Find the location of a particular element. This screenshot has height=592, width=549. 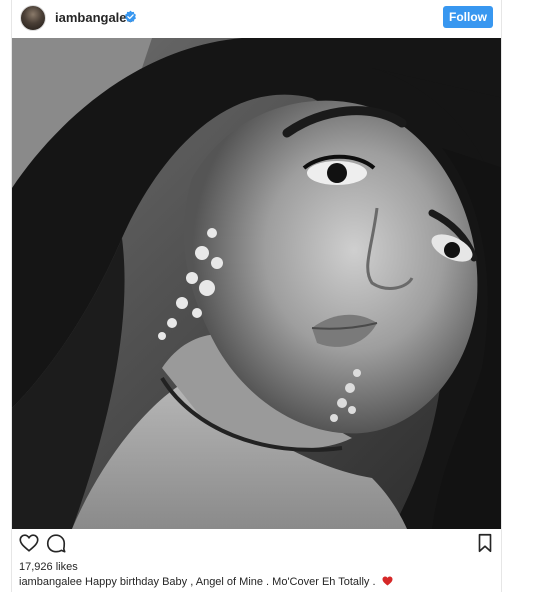

username-link: iambangalee is located at coordinates (94, 17).